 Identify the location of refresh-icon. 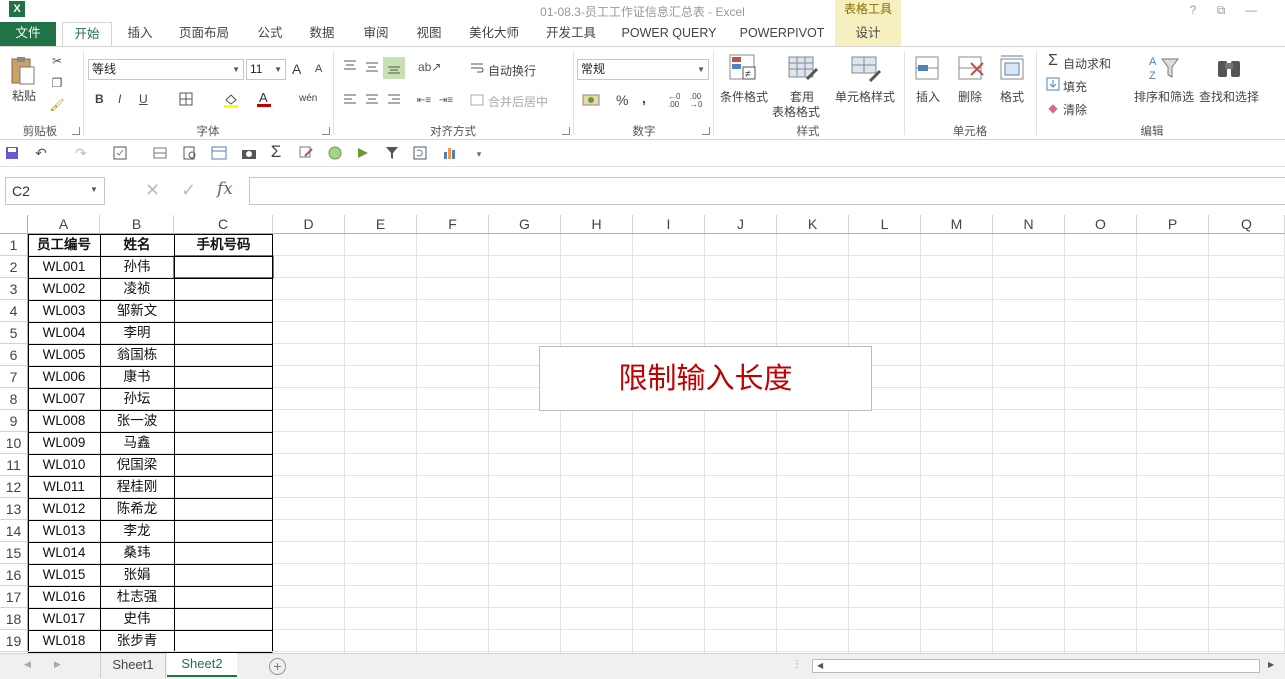
(420, 154).